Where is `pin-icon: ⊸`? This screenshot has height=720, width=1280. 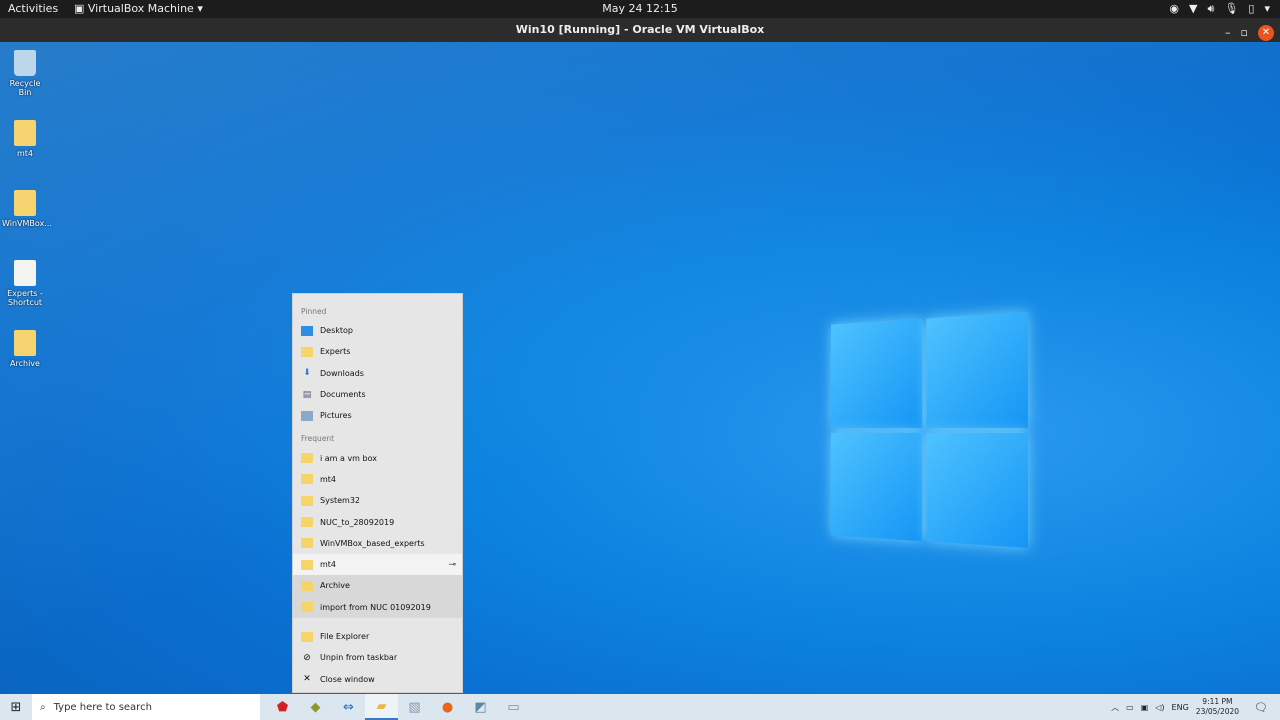
pin-icon: ⊸ is located at coordinates (452, 565).